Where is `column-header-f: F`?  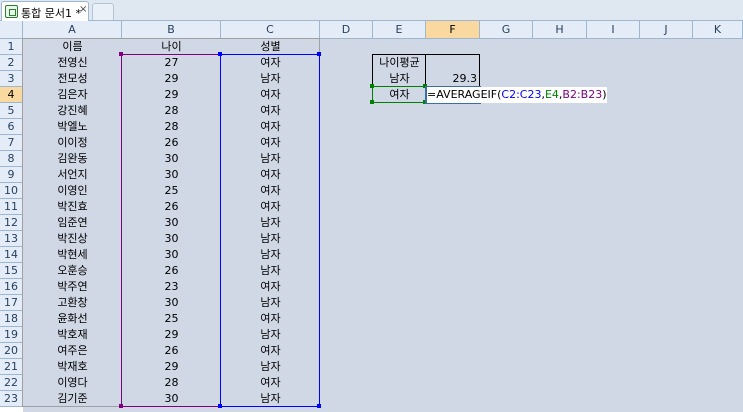 column-header-f: F is located at coordinates (453, 30).